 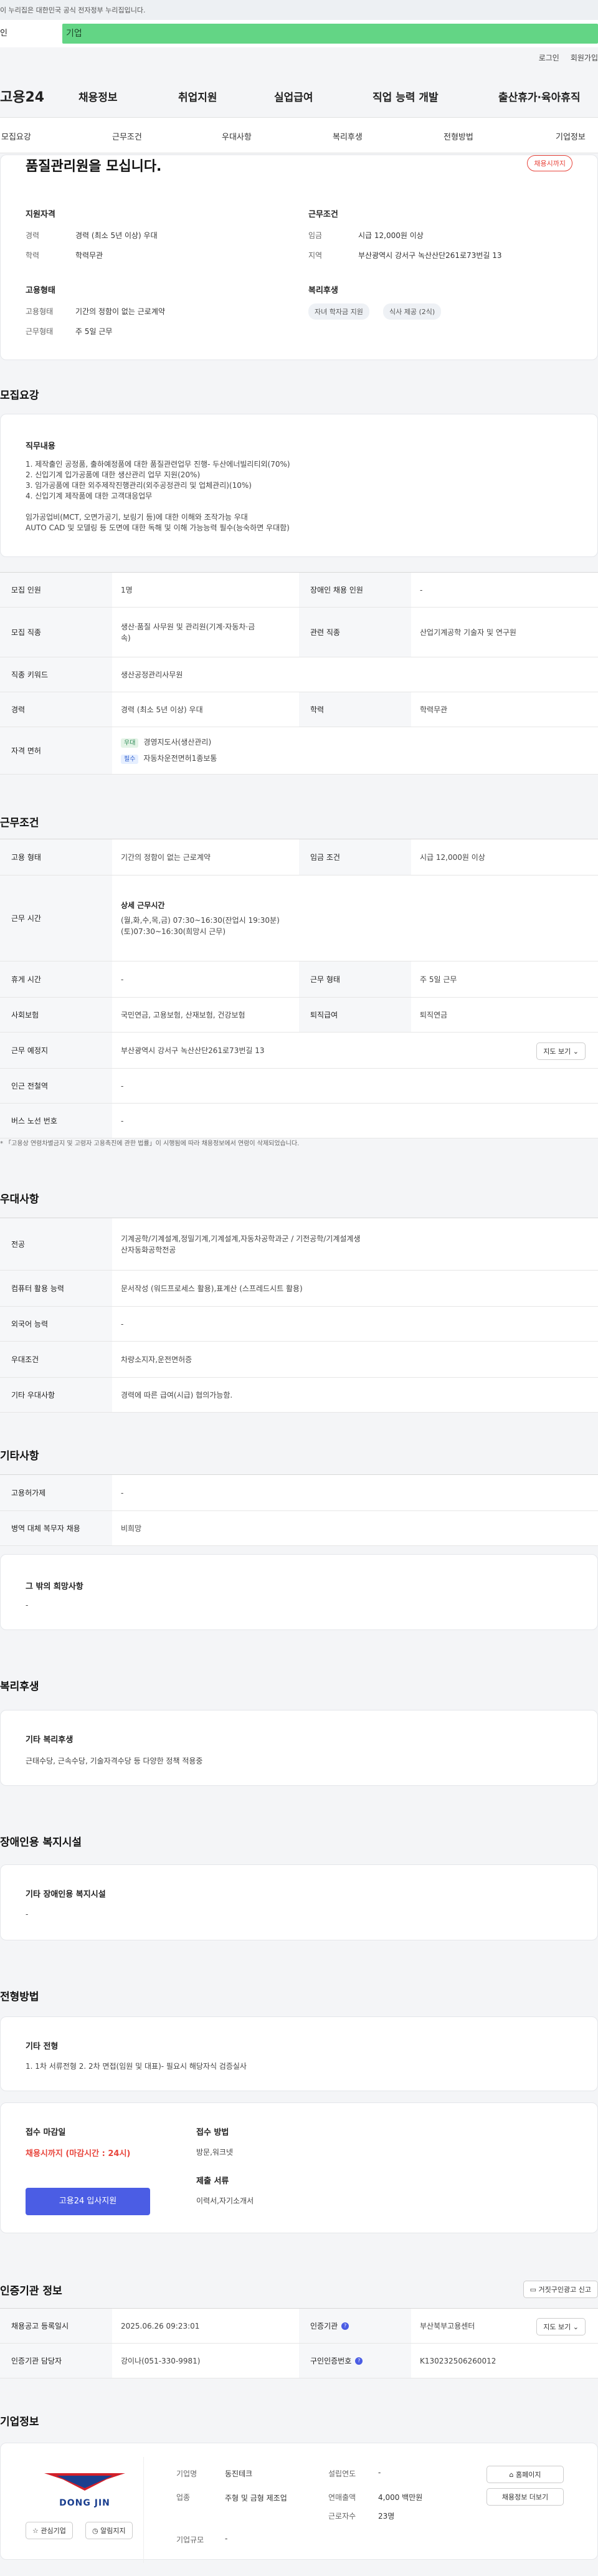 What do you see at coordinates (299, 674) in the screenshot?
I see `table-row: 직종 키워드 생산공정관리사무원` at bounding box center [299, 674].